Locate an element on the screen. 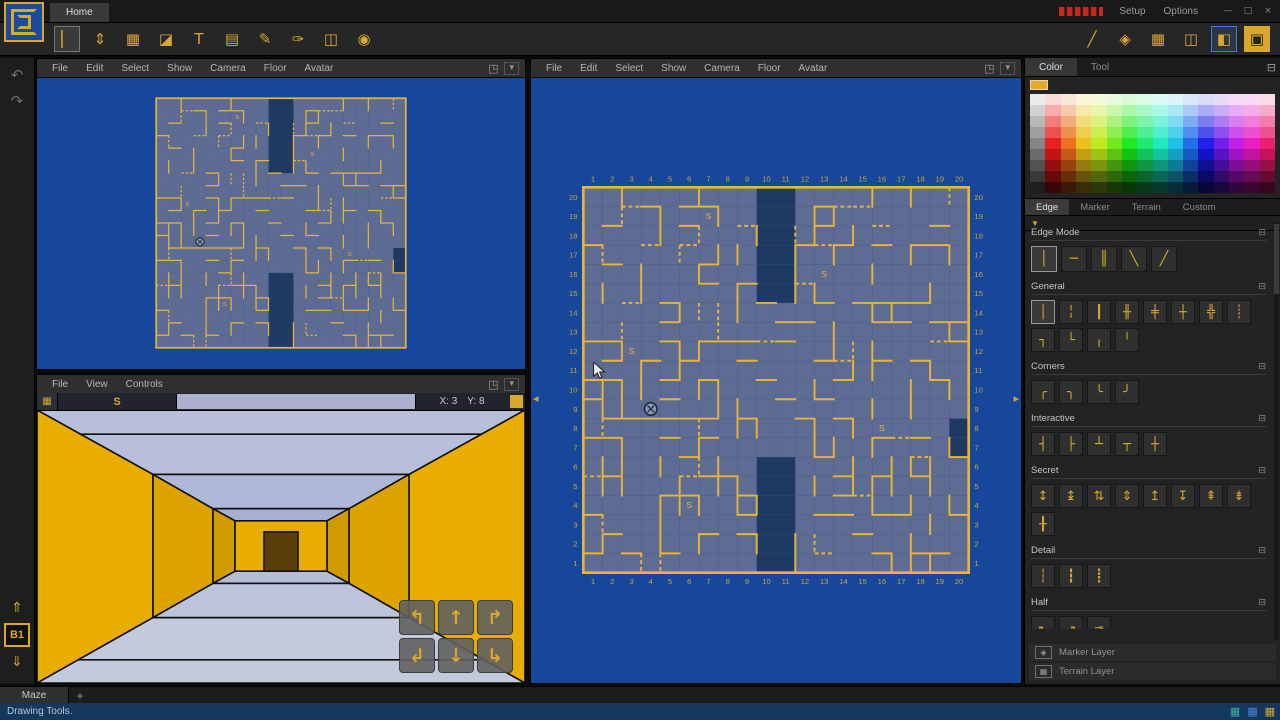 The image size is (1280, 720). marker-layer-row: ◈ Marker Layer is located at coordinates (1152, 652).